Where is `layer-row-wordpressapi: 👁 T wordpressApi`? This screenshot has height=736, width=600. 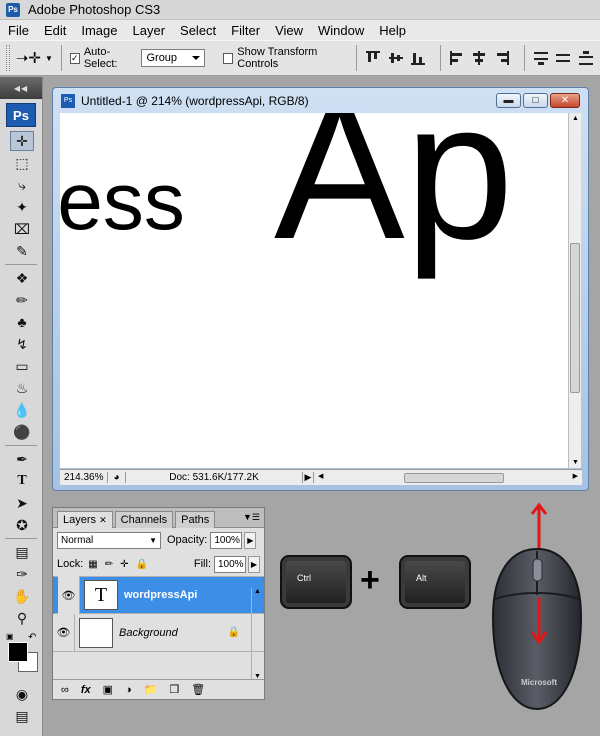 layer-row-wordpressapi: 👁 T wordpressApi is located at coordinates (158, 595).